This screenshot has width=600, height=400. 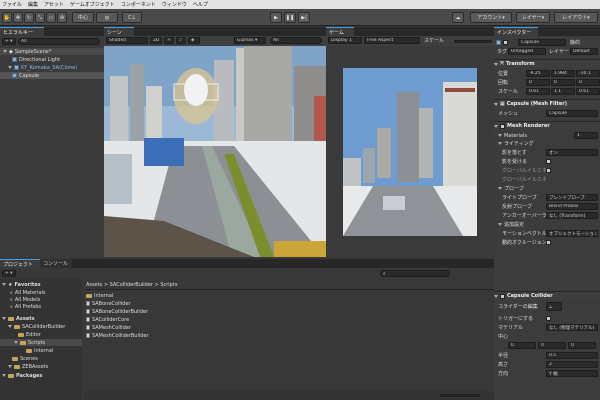 I want to click on center-z: 0, so click(x=582, y=345).